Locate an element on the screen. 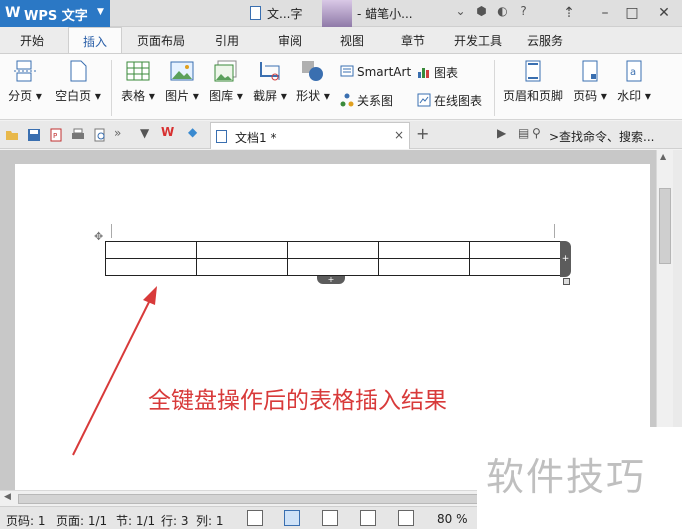 Image resolution: width=682 pixels, height=529 pixels. picture-label: 图片 is located at coordinates (177, 96).